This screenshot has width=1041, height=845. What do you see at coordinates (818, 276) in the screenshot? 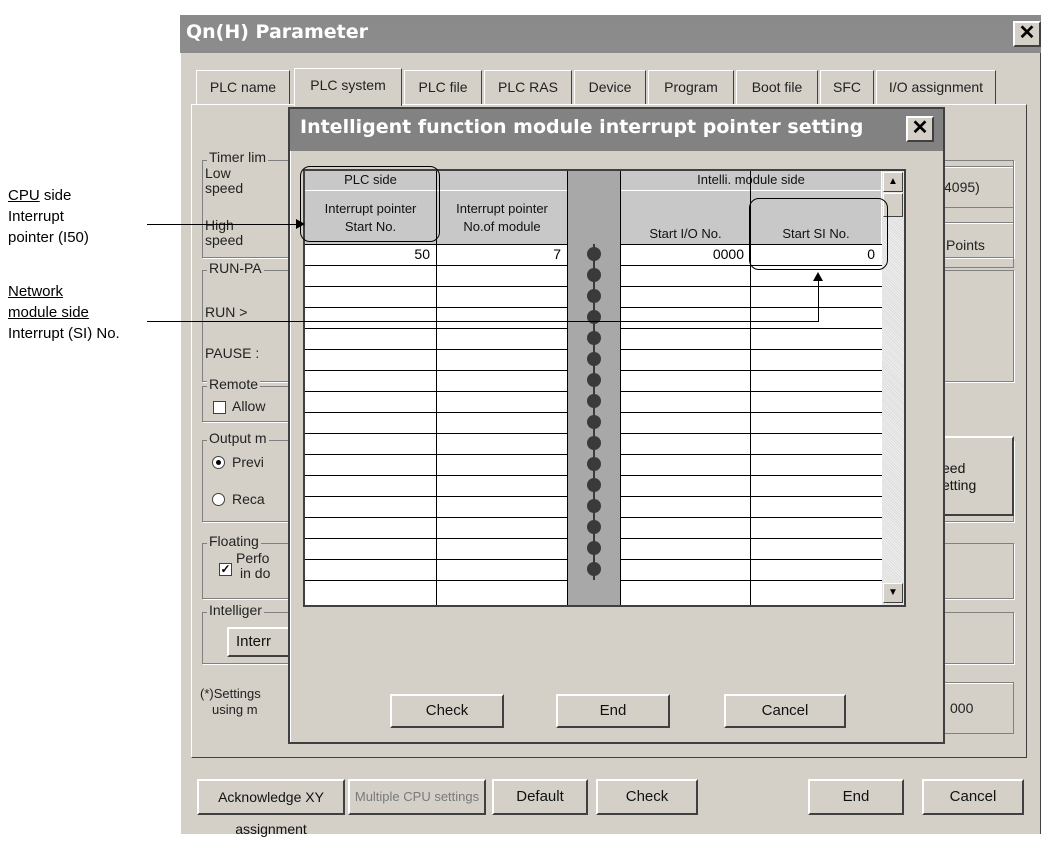
I see `network-pointer-arrowhead` at bounding box center [818, 276].